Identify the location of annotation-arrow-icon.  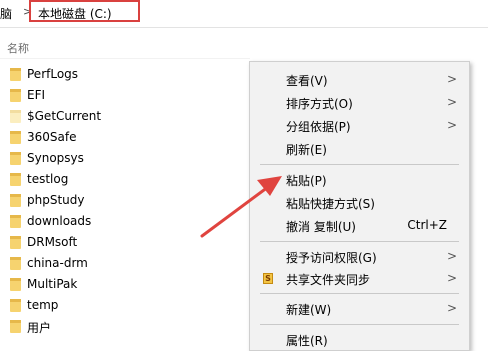
(241, 207).